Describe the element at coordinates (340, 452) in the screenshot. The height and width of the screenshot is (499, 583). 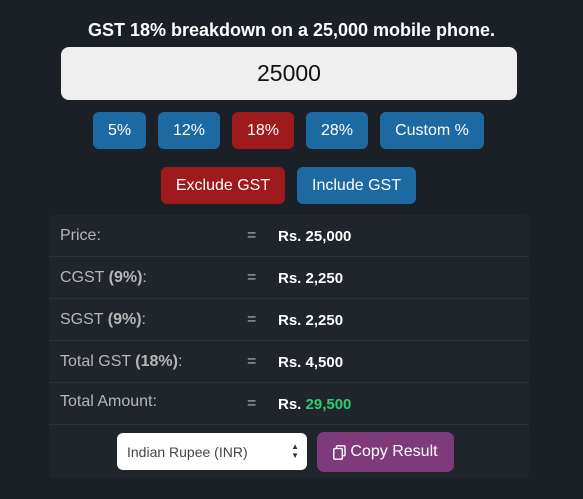
I see `copy-icon` at that location.